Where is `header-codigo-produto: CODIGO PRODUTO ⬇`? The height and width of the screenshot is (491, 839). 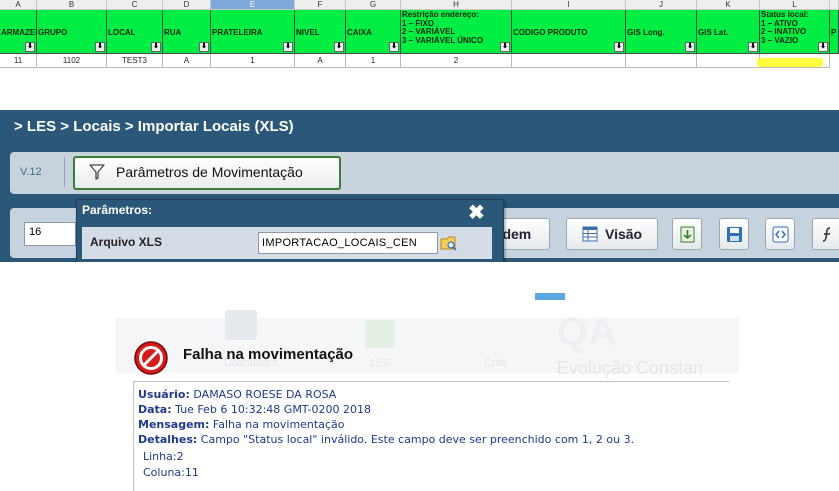
header-codigo-produto: CODIGO PRODUTO ⬇ is located at coordinates (569, 32).